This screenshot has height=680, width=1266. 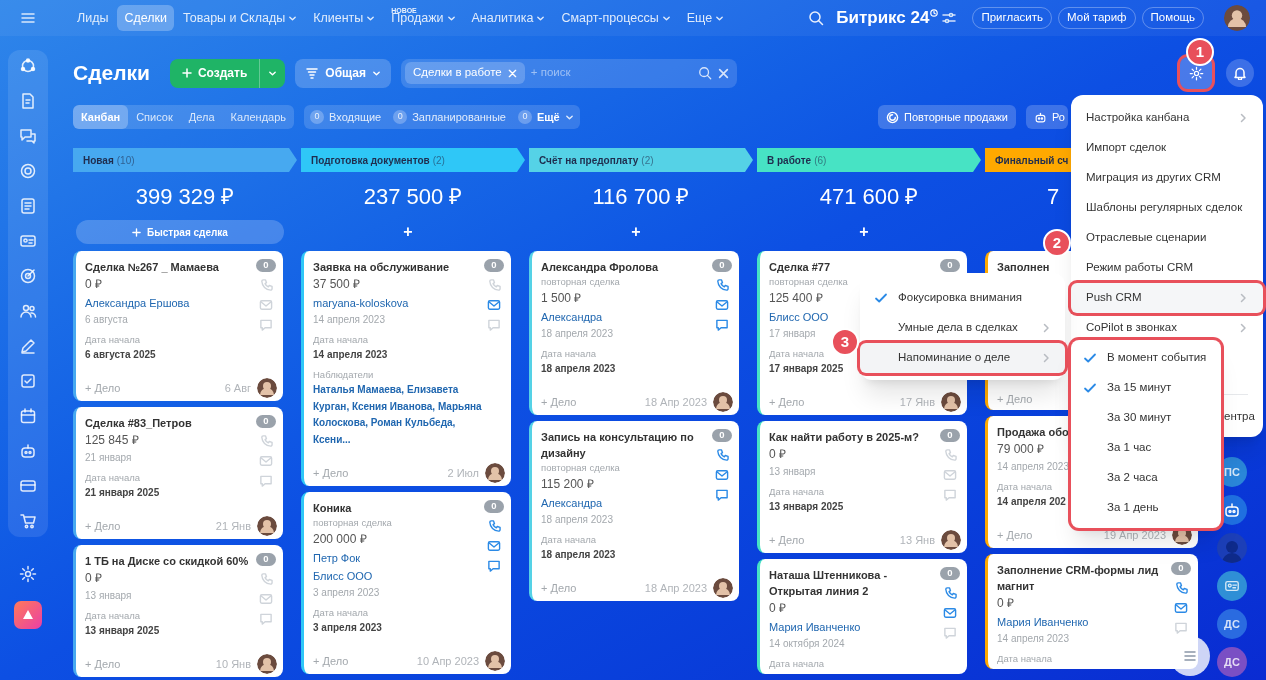 I want to click on activity-date: 21 Янв, so click(x=233, y=526).